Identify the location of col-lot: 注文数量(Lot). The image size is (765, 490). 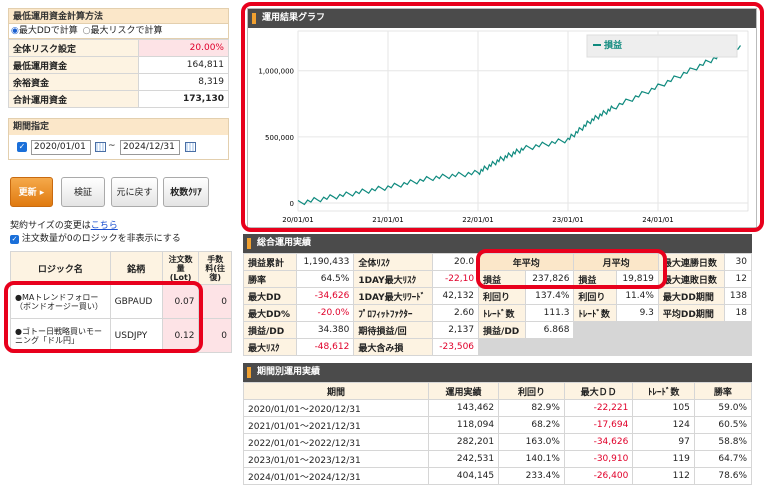
(180, 268).